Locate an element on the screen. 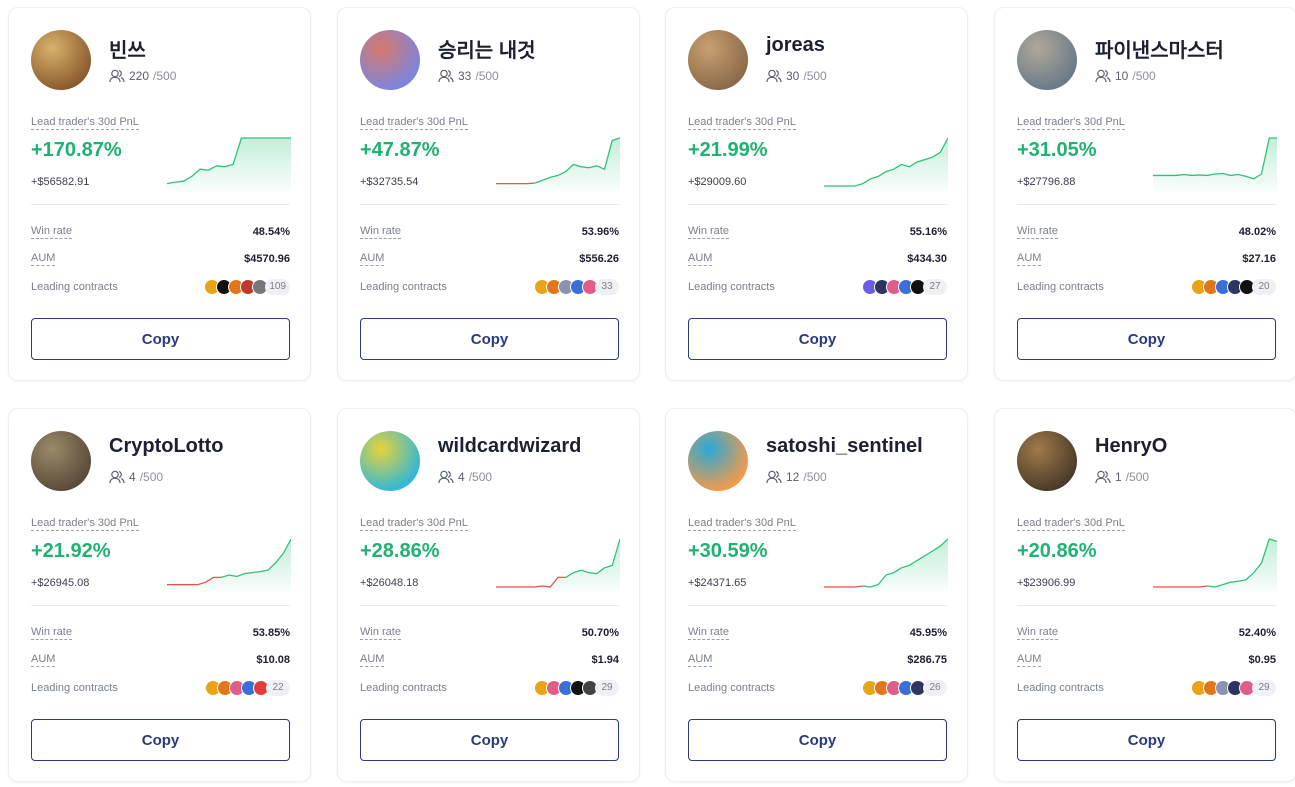 The width and height of the screenshot is (1295, 787). trader-name: 파이낸스마스터 is located at coordinates (1159, 48).